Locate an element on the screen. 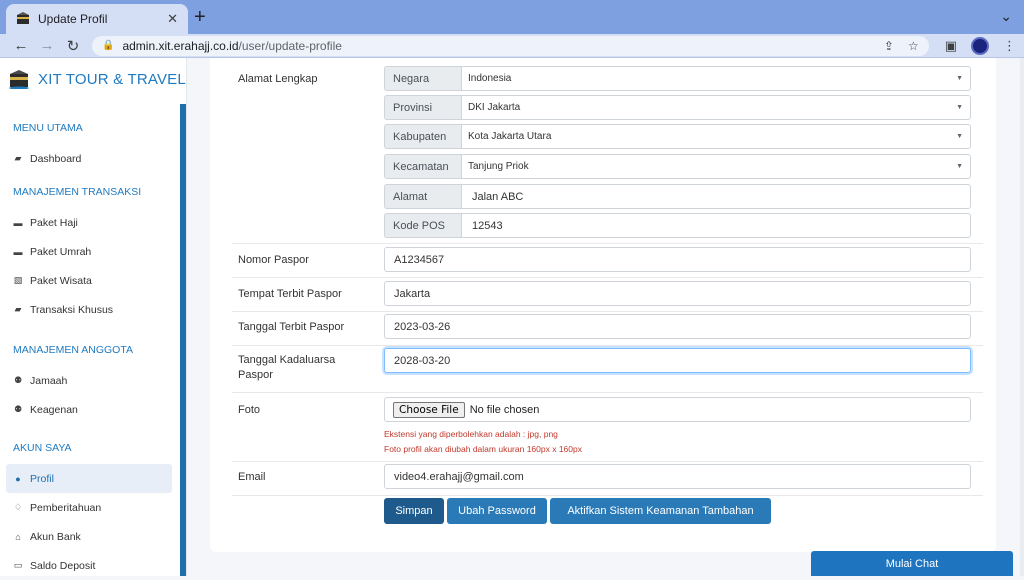  reload-icon: ↻ is located at coordinates (73, 46).